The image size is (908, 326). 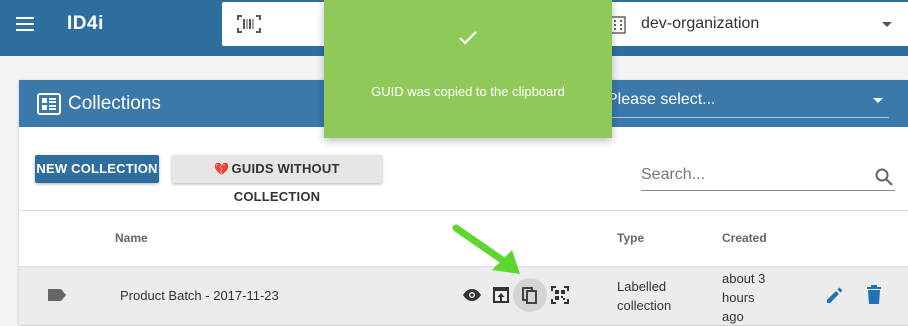 I want to click on pointer-arrow, so click(x=486, y=249).